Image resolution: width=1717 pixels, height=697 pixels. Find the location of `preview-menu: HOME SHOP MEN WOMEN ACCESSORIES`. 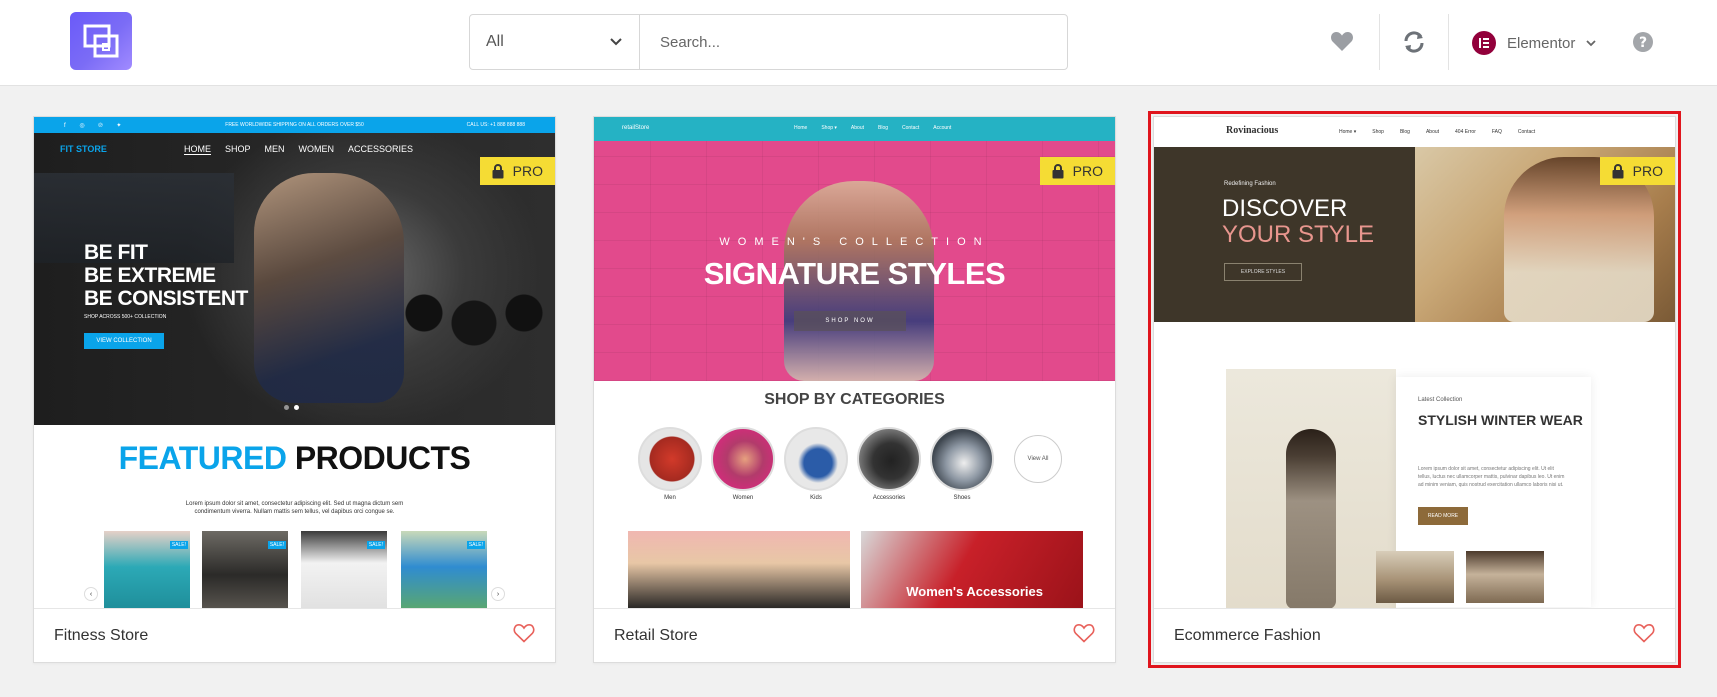

preview-menu: HOME SHOP MEN WOMEN ACCESSORIES is located at coordinates (299, 149).